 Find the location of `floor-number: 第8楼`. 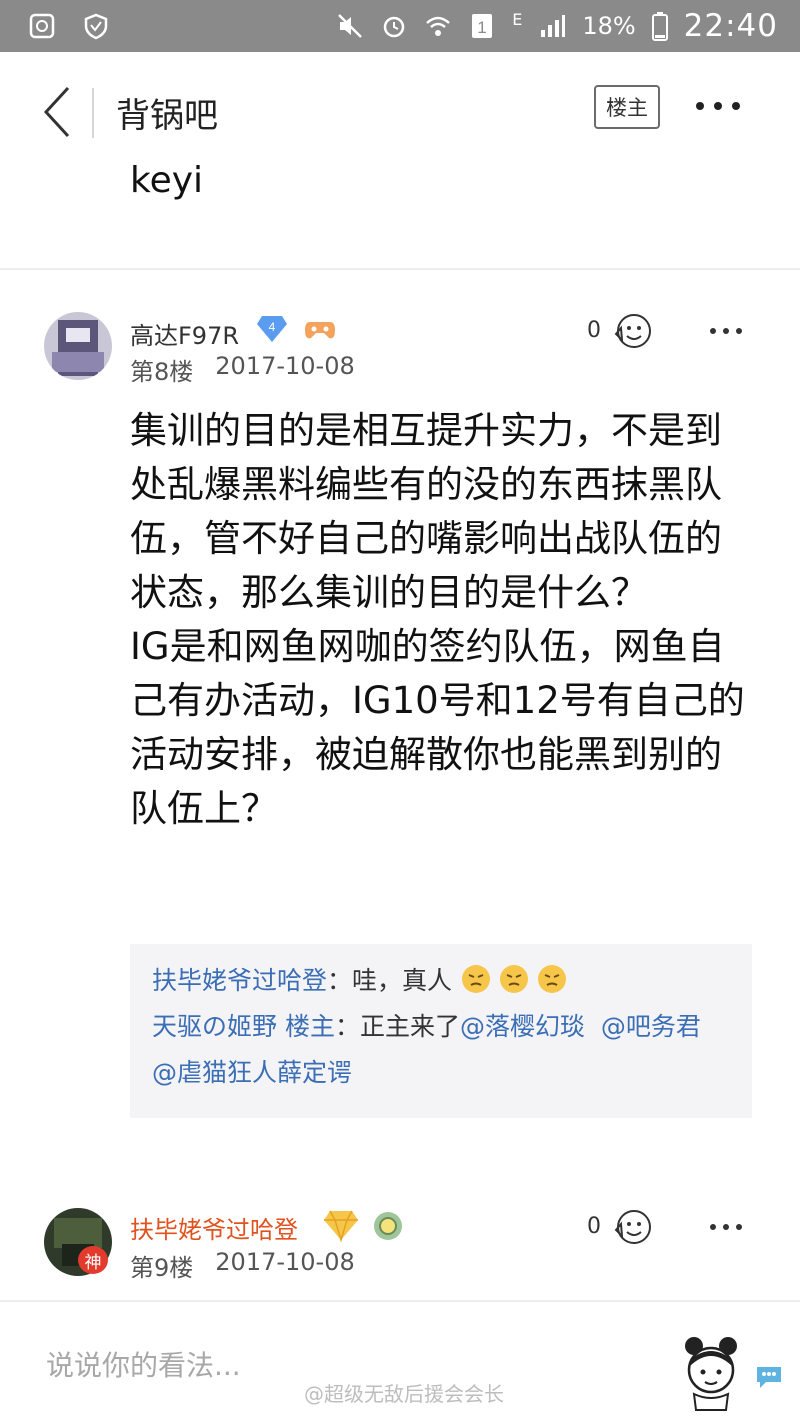

floor-number: 第8楼 is located at coordinates (162, 372).